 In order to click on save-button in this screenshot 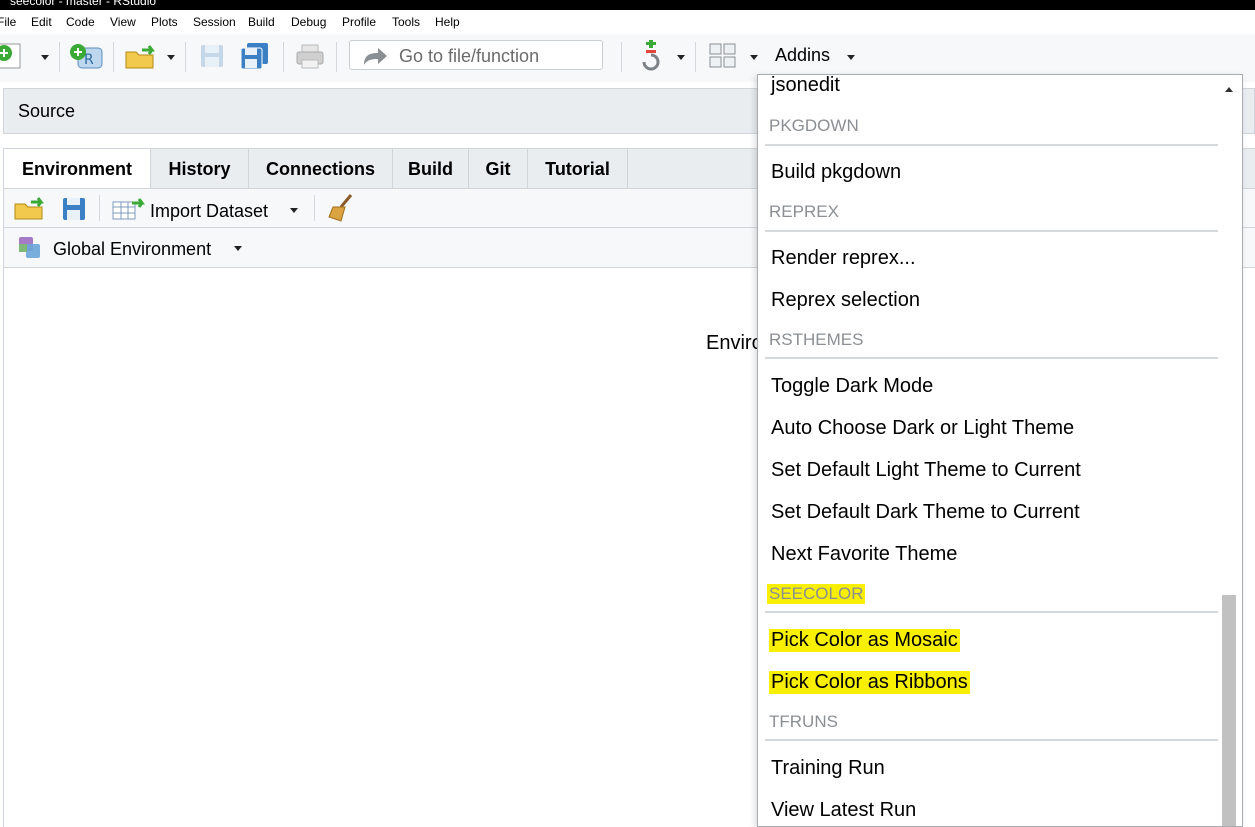, I will do `click(213, 57)`.